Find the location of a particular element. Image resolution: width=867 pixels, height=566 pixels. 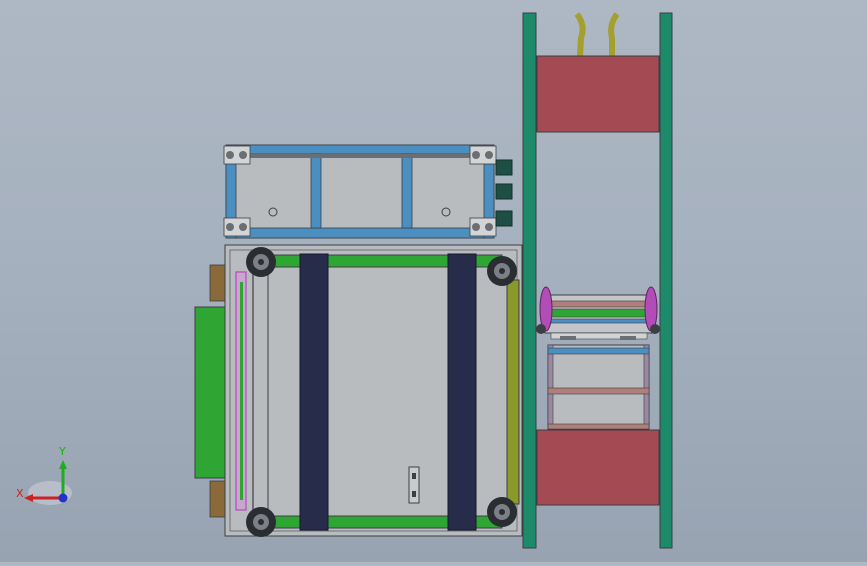

z-axis-icon is located at coordinates (63, 498).